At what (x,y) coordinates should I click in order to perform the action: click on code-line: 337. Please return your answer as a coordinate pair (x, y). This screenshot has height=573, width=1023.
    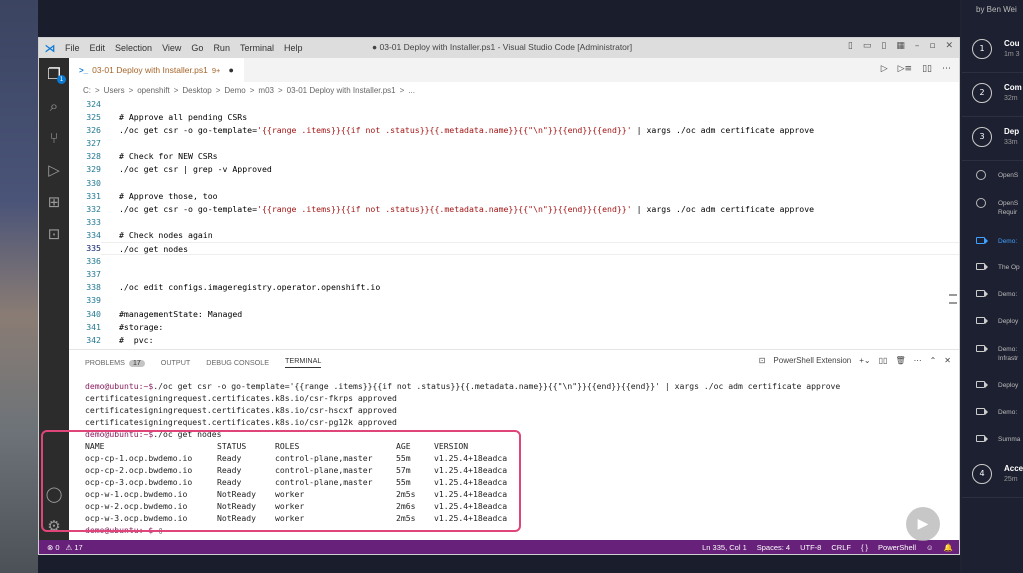
    Looking at the image, I should click on (514, 274).